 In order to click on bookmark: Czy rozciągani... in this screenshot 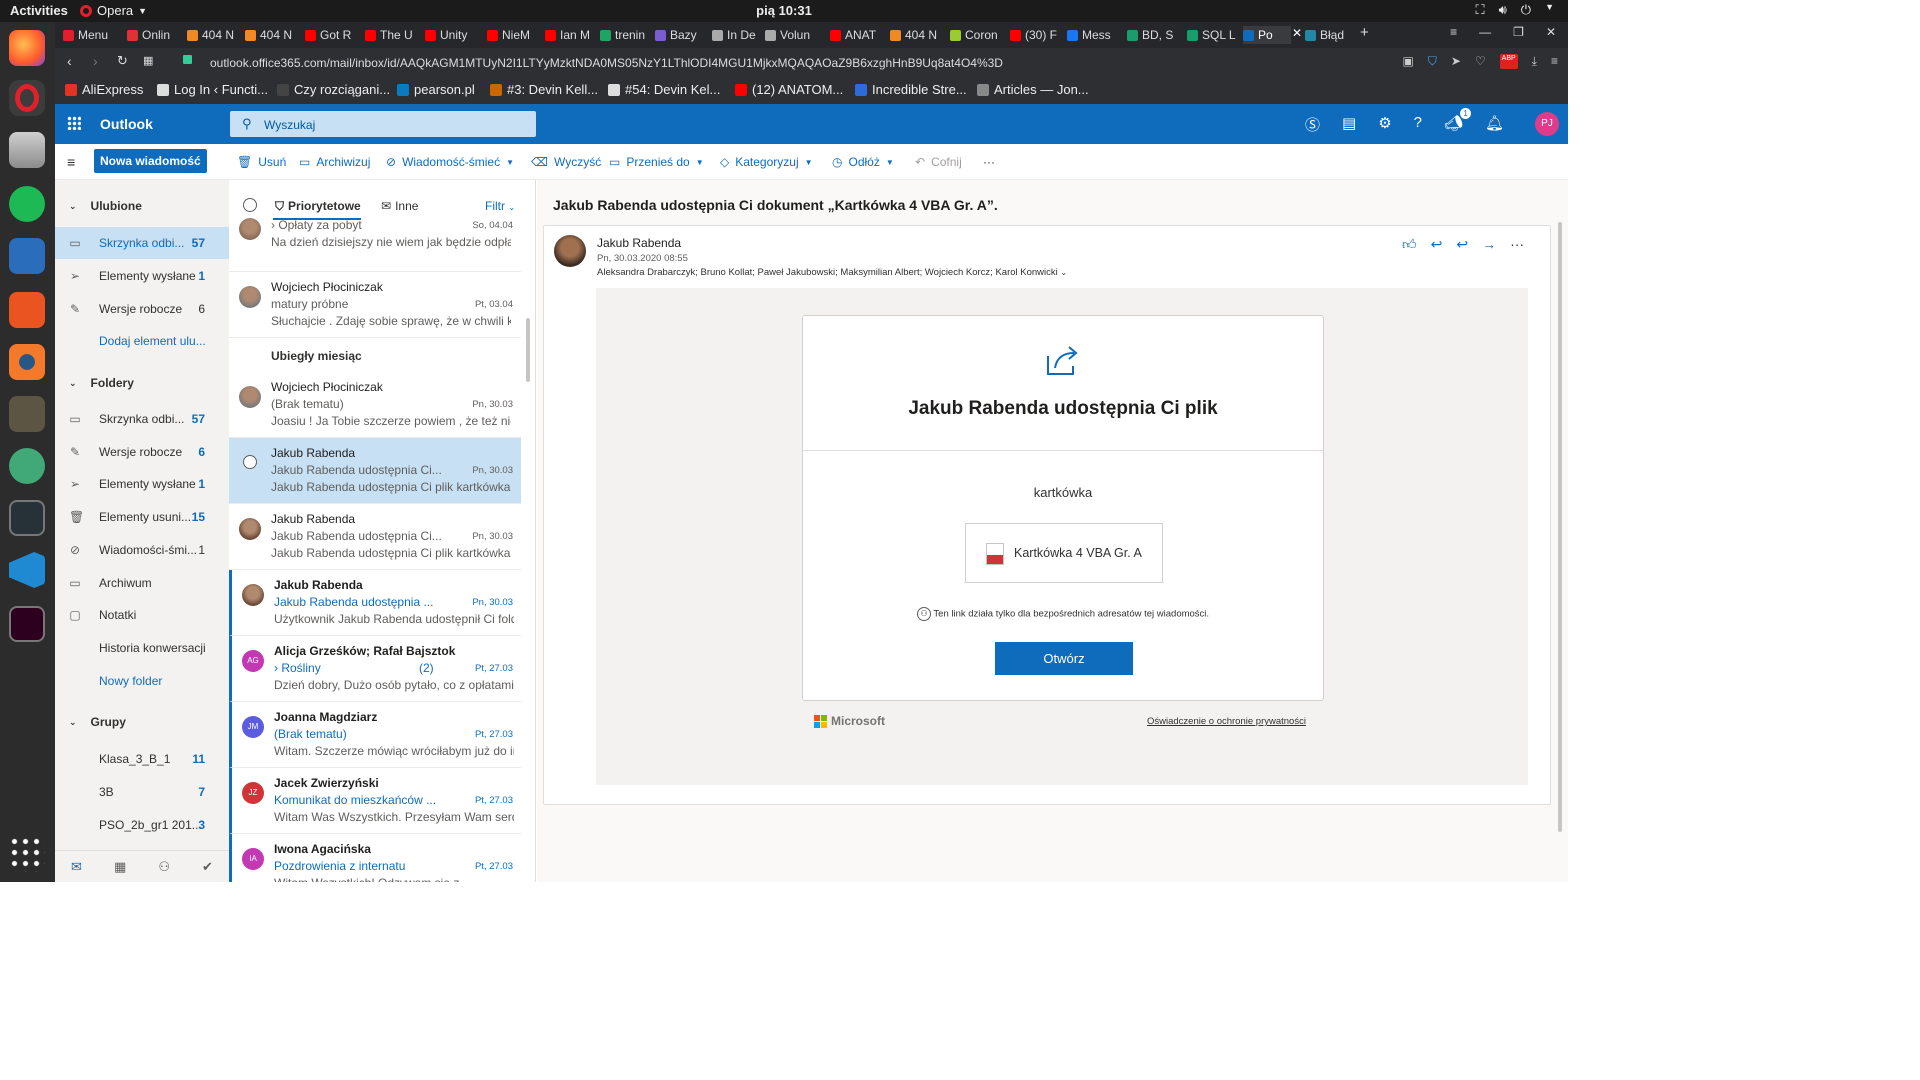, I will do `click(333, 89)`.